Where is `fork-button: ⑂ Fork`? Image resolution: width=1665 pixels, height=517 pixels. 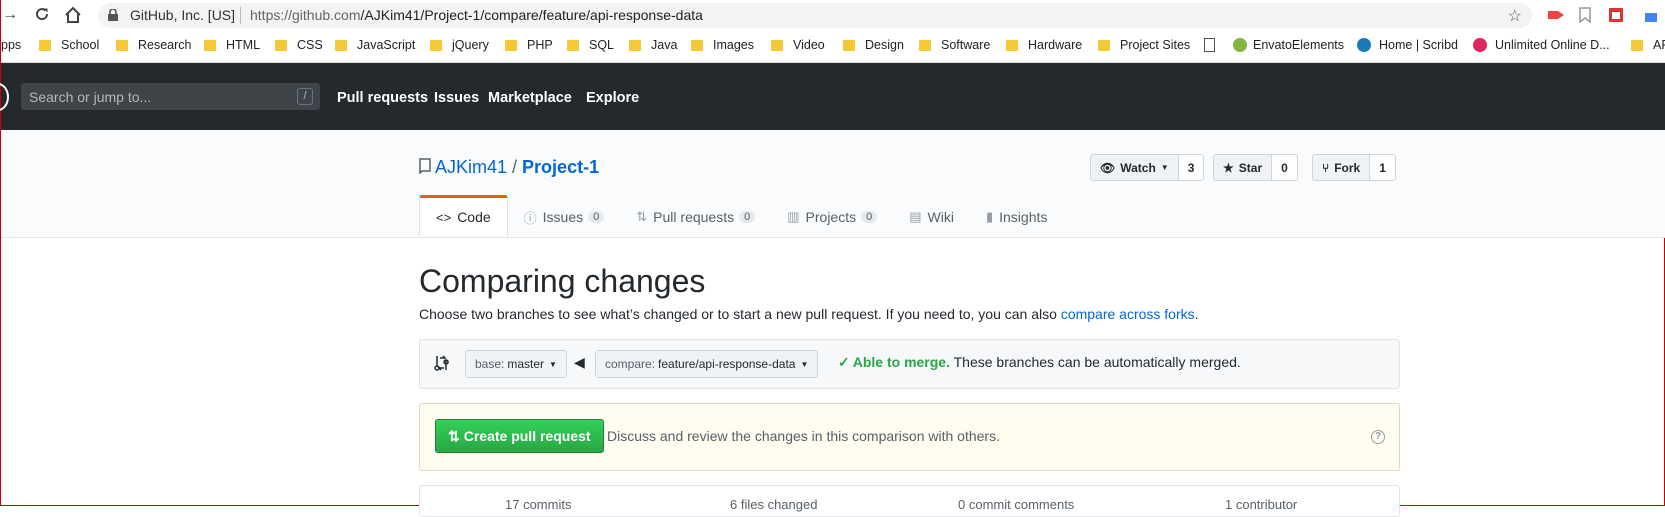 fork-button: ⑂ Fork is located at coordinates (1341, 167).